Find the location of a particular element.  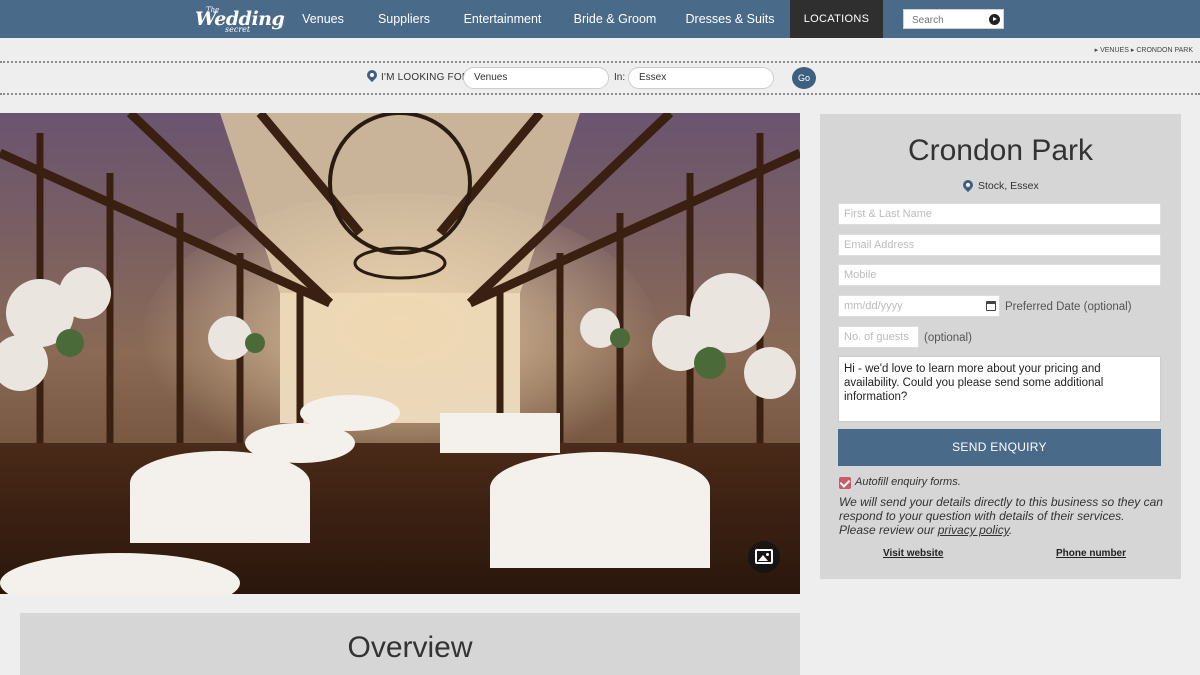

search-input is located at coordinates (944, 20).